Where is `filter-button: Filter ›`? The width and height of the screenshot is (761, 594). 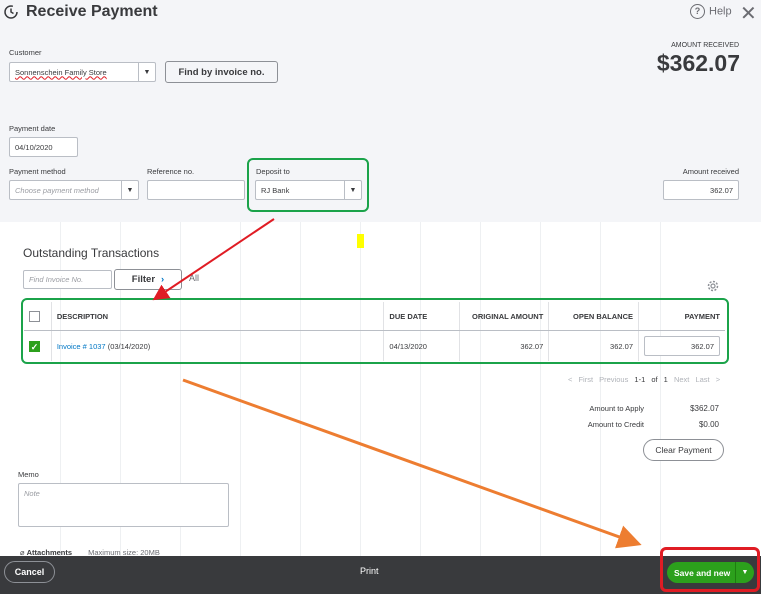
filter-button: Filter › is located at coordinates (148, 279).